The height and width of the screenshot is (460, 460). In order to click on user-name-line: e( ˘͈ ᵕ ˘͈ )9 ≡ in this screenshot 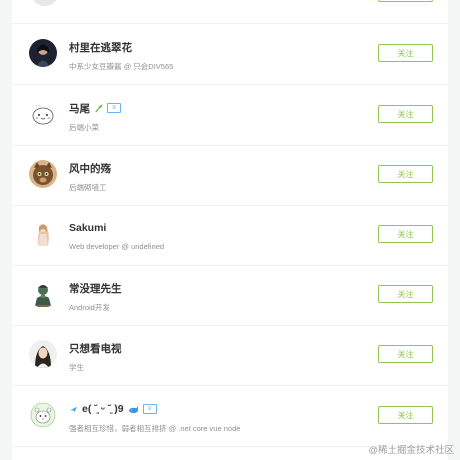, I will do `click(113, 409)`.